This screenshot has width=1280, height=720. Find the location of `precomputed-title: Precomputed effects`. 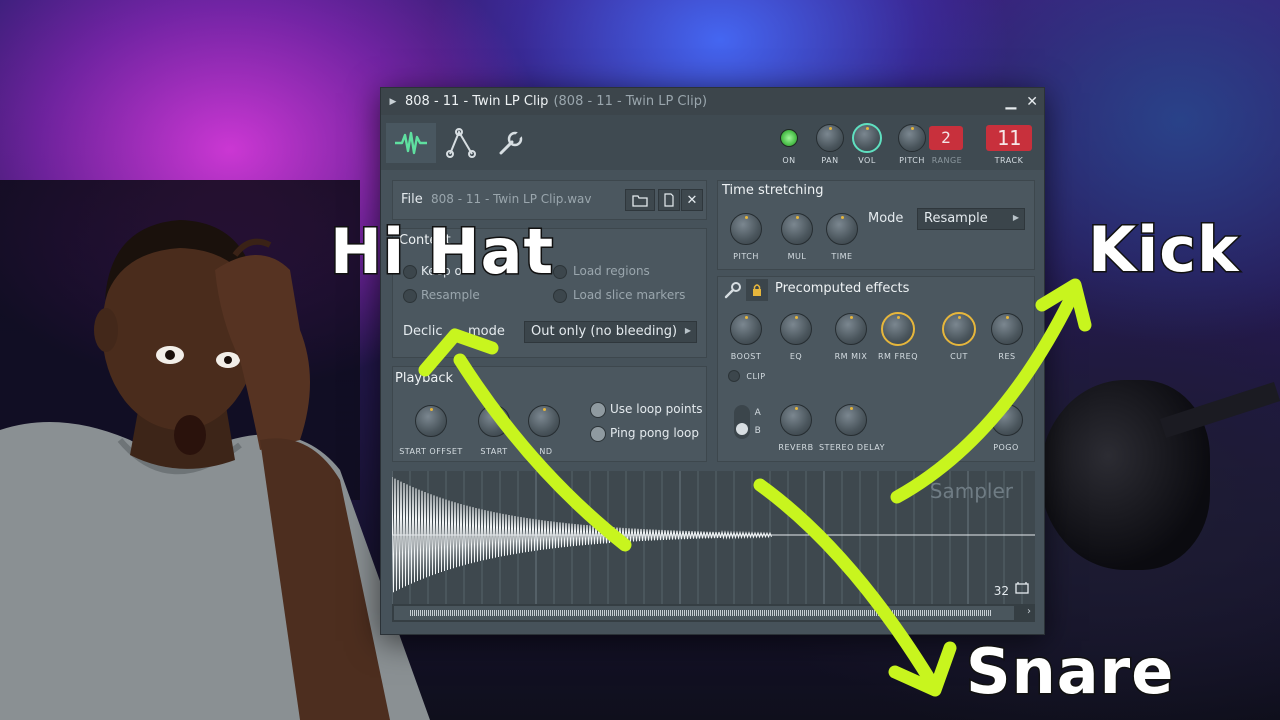

precomputed-title: Precomputed effects is located at coordinates (842, 288).